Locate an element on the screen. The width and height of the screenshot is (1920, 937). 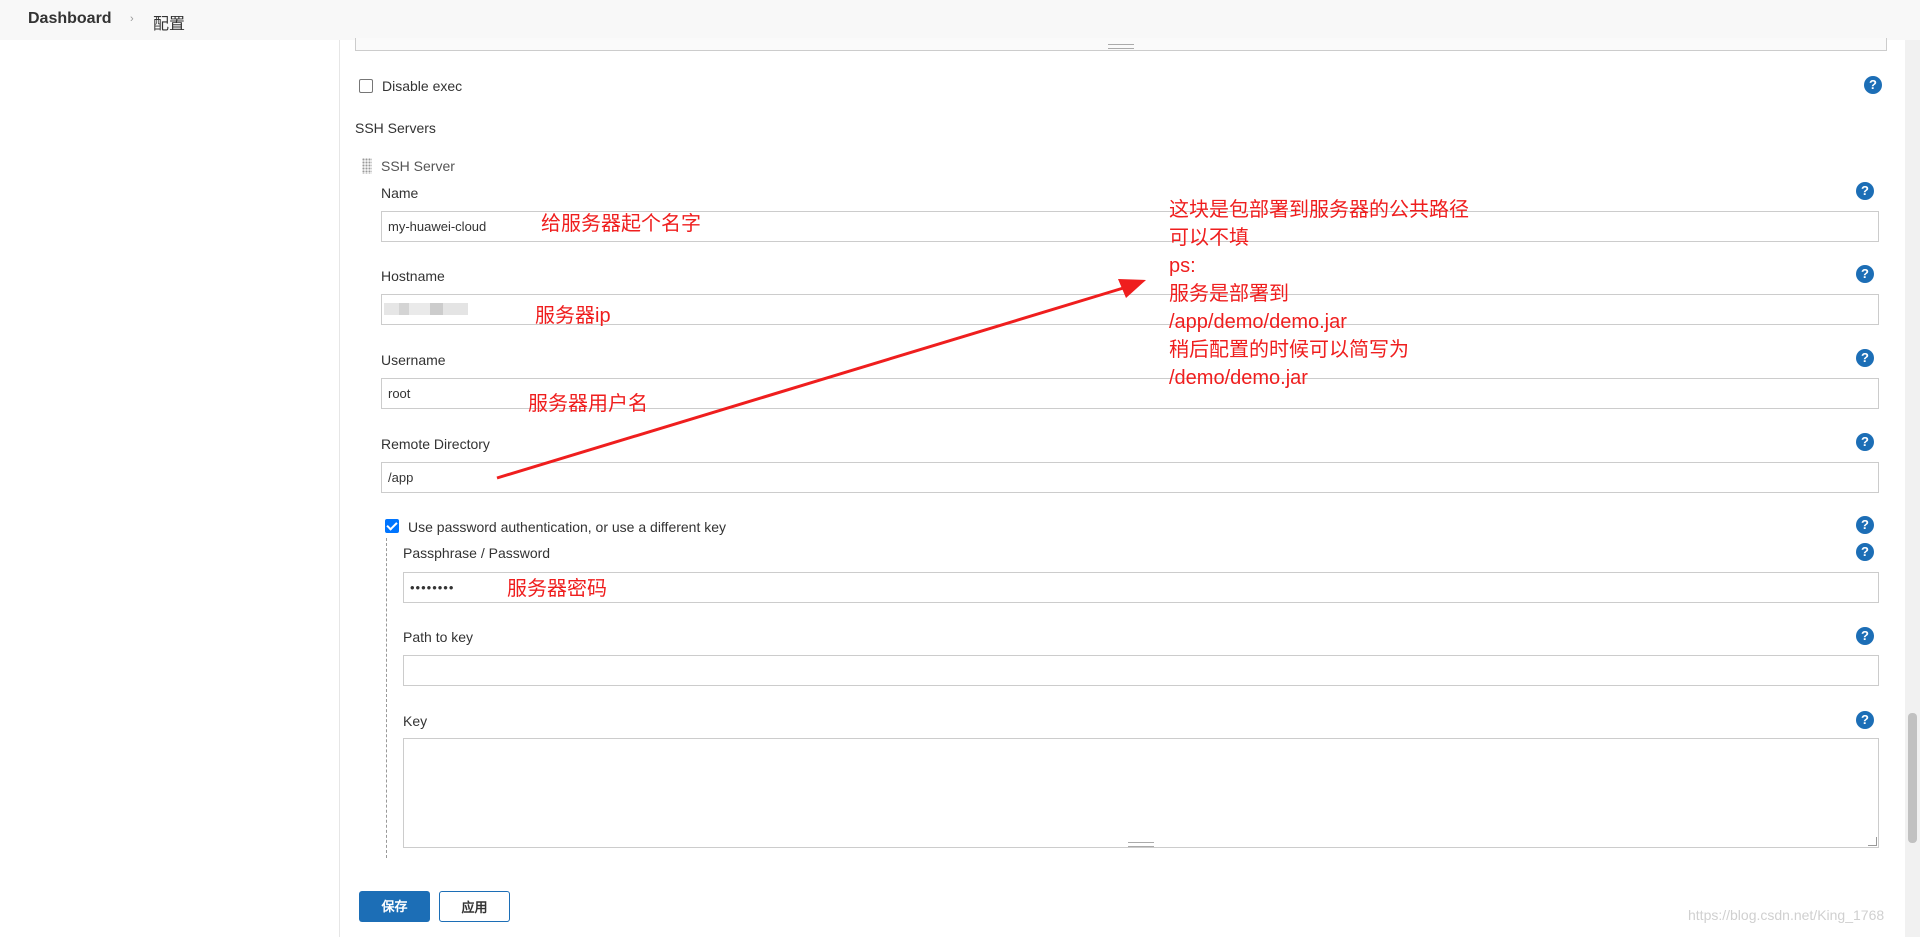
scrollbar-thumb is located at coordinates (1912, 778).